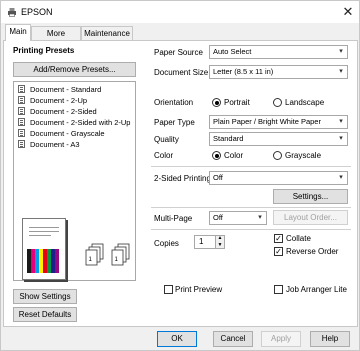  Describe the element at coordinates (278, 178) in the screenshot. I see `two-sided-select: Off ▾` at that location.